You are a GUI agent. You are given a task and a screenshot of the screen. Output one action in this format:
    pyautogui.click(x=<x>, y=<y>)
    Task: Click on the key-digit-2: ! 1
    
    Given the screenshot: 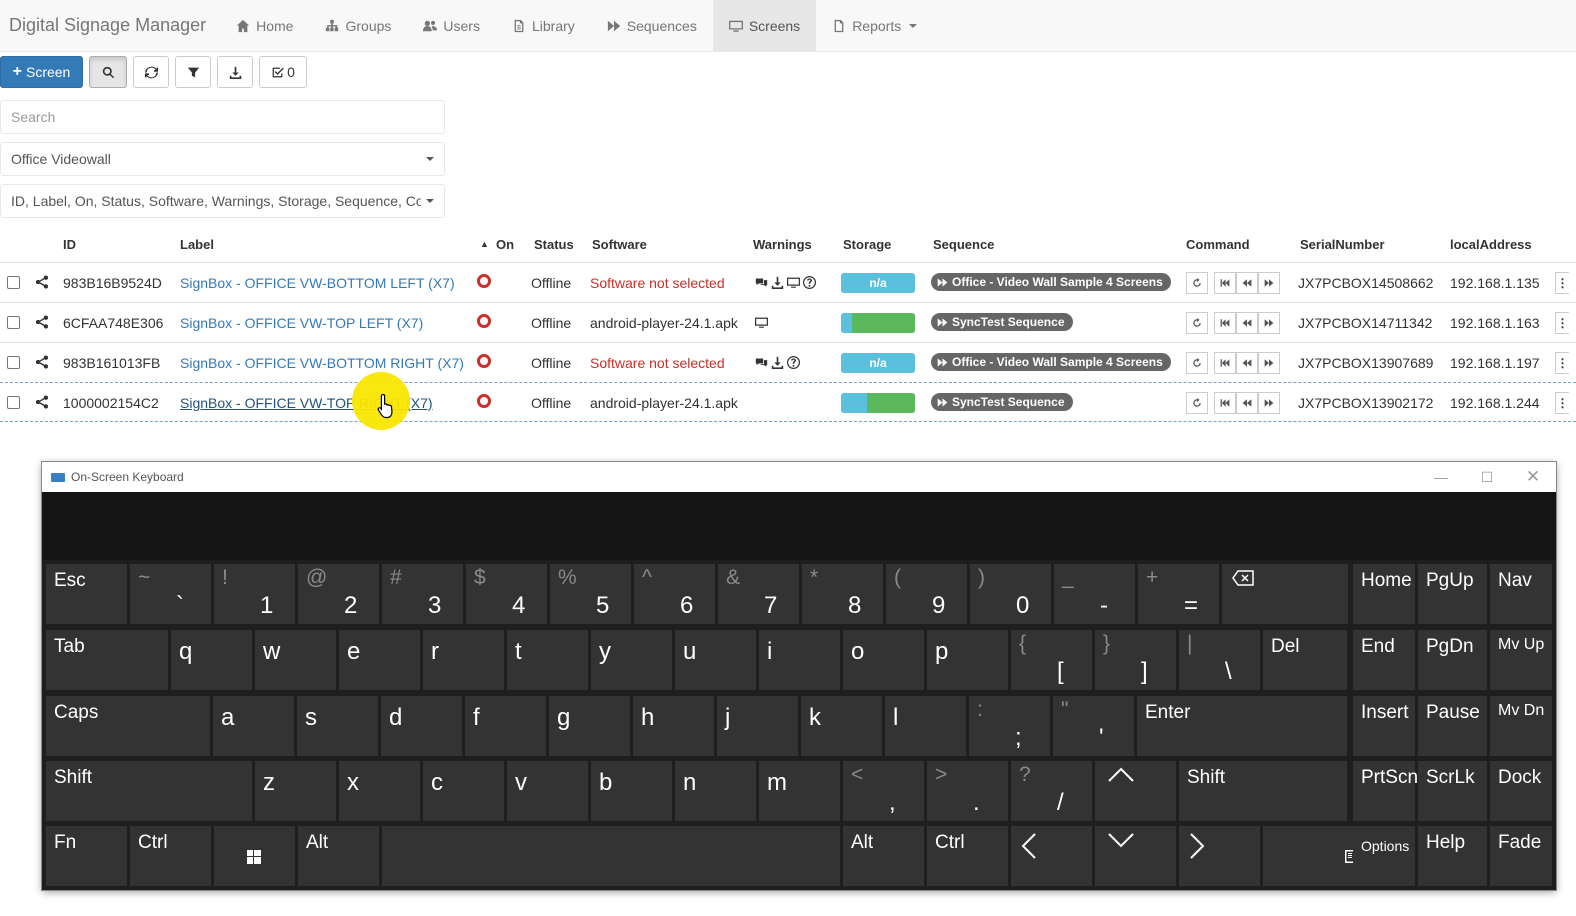 What is the action you would take?
    pyautogui.click(x=254, y=594)
    